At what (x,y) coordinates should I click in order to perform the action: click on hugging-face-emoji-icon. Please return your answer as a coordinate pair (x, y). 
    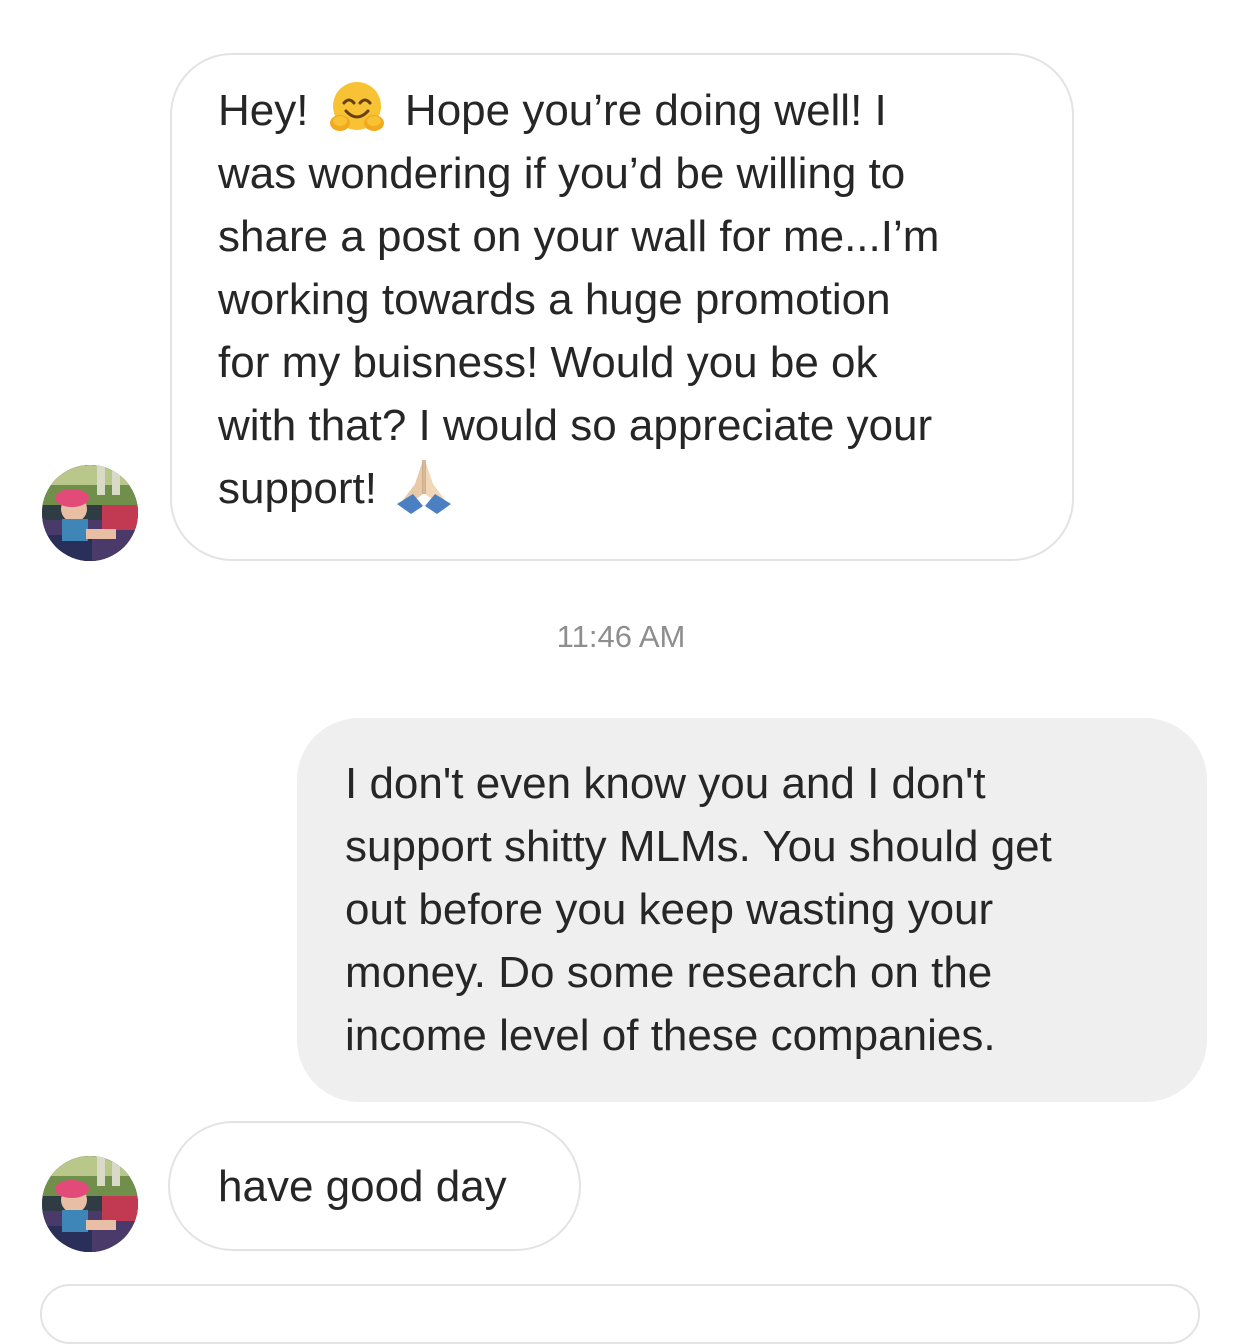
    Looking at the image, I should click on (357, 109).